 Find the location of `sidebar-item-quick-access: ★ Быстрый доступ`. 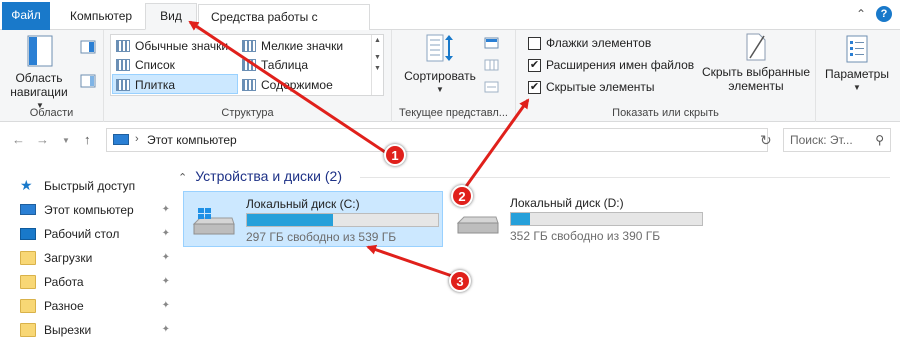

sidebar-item-quick-access: ★ Быстрый доступ is located at coordinates (95, 186).